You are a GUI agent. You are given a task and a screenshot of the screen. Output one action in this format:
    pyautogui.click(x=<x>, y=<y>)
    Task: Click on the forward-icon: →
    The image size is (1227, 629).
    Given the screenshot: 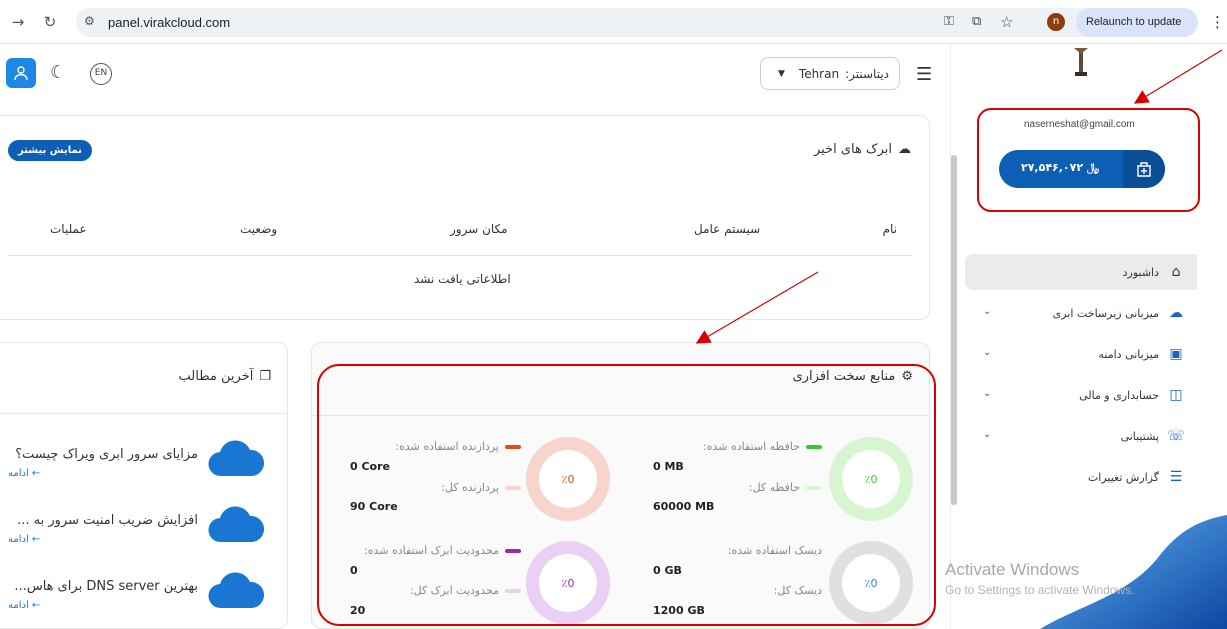 What is the action you would take?
    pyautogui.click(x=18, y=22)
    